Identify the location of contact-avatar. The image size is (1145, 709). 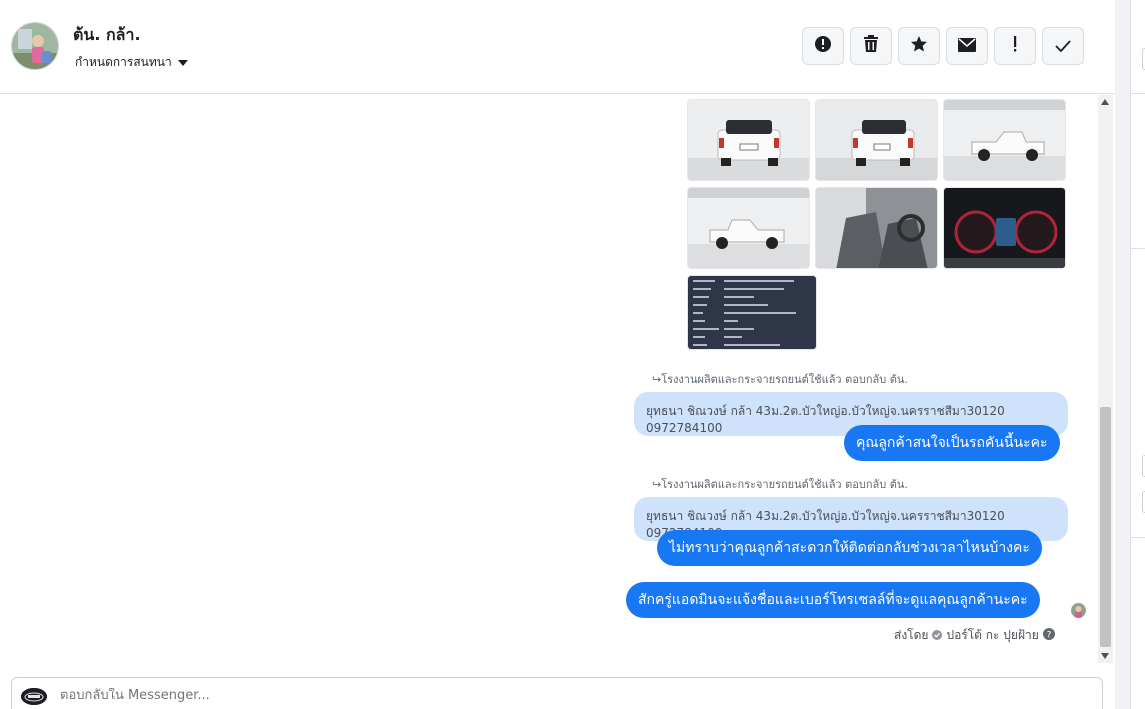
(35, 46).